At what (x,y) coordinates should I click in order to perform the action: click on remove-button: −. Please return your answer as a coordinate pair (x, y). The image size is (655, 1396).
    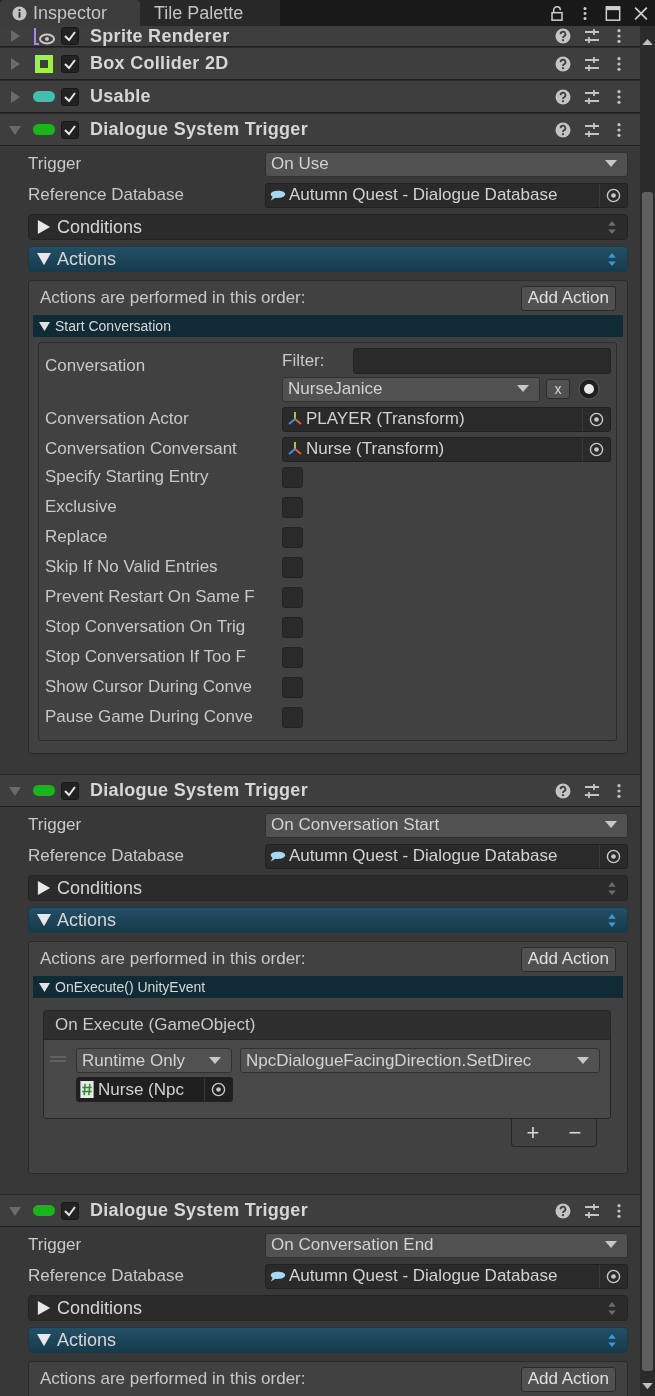
    Looking at the image, I should click on (575, 1132).